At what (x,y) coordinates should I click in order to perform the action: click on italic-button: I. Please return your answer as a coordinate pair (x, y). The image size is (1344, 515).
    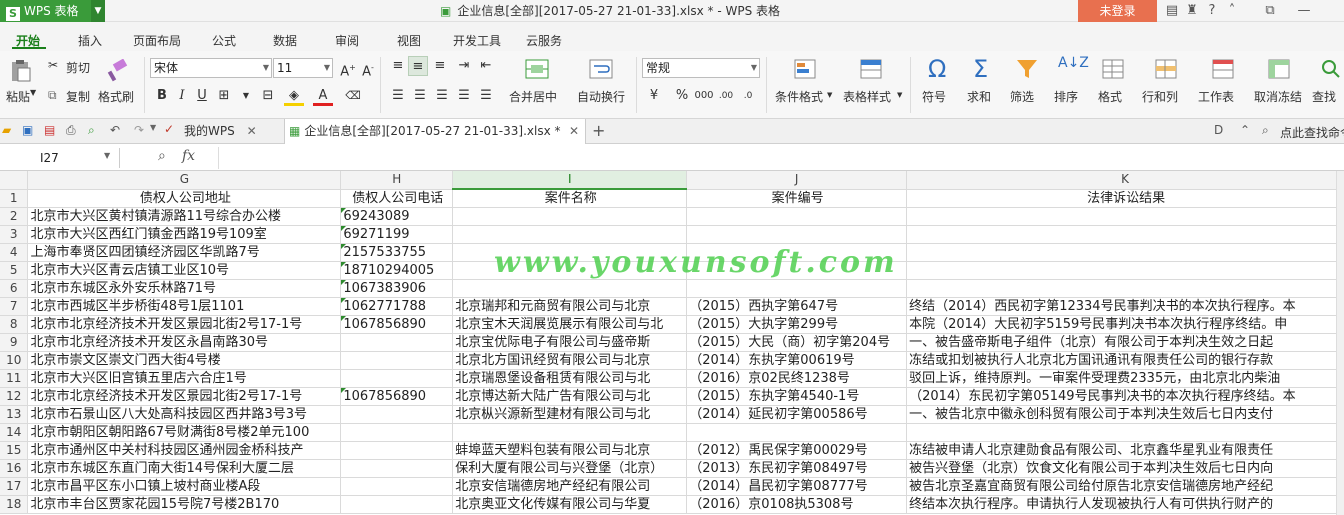
    Looking at the image, I should click on (182, 96).